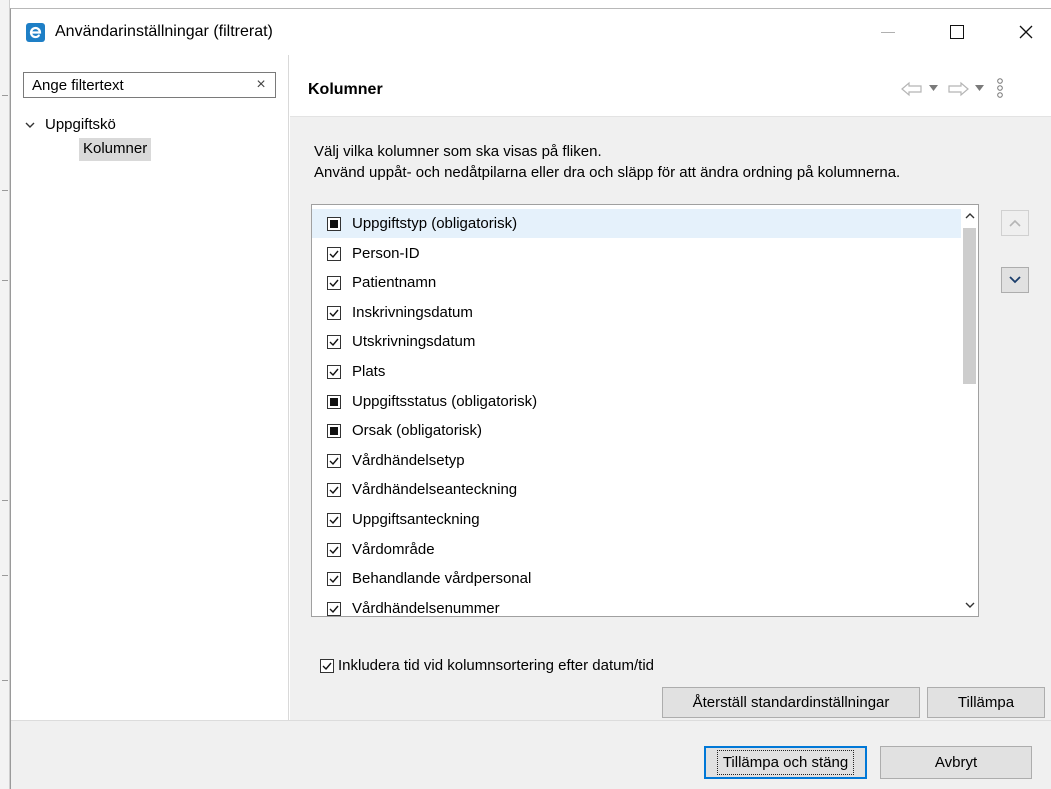  Describe the element at coordinates (912, 89) in the screenshot. I see `back-arrow-icon` at that location.